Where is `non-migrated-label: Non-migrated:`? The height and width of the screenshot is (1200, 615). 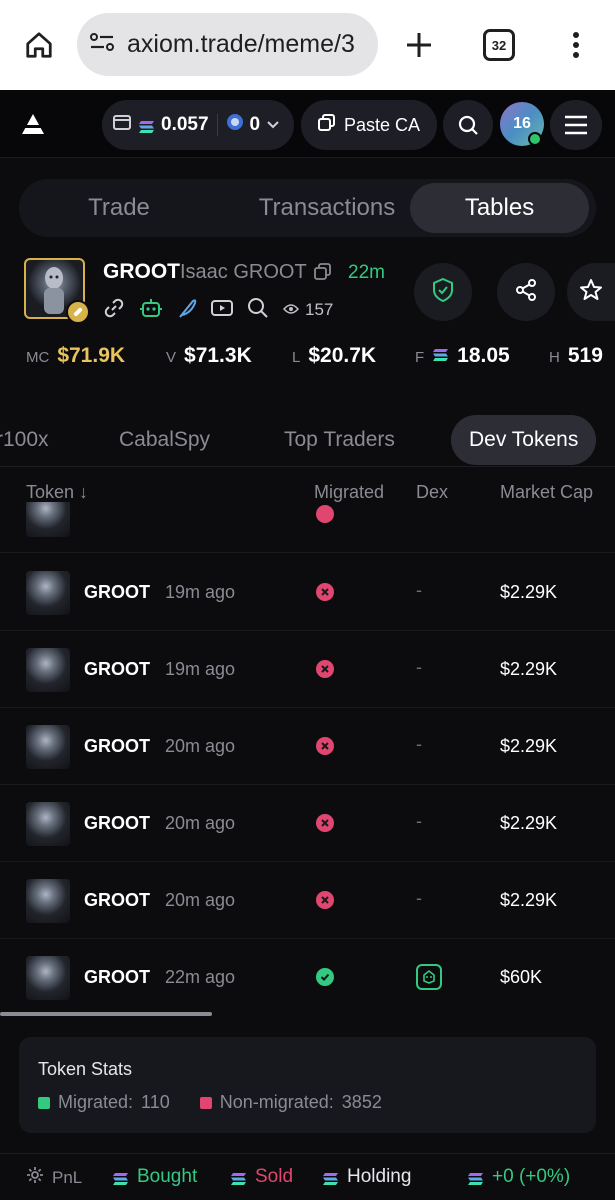 non-migrated-label: Non-migrated: is located at coordinates (276, 1102).